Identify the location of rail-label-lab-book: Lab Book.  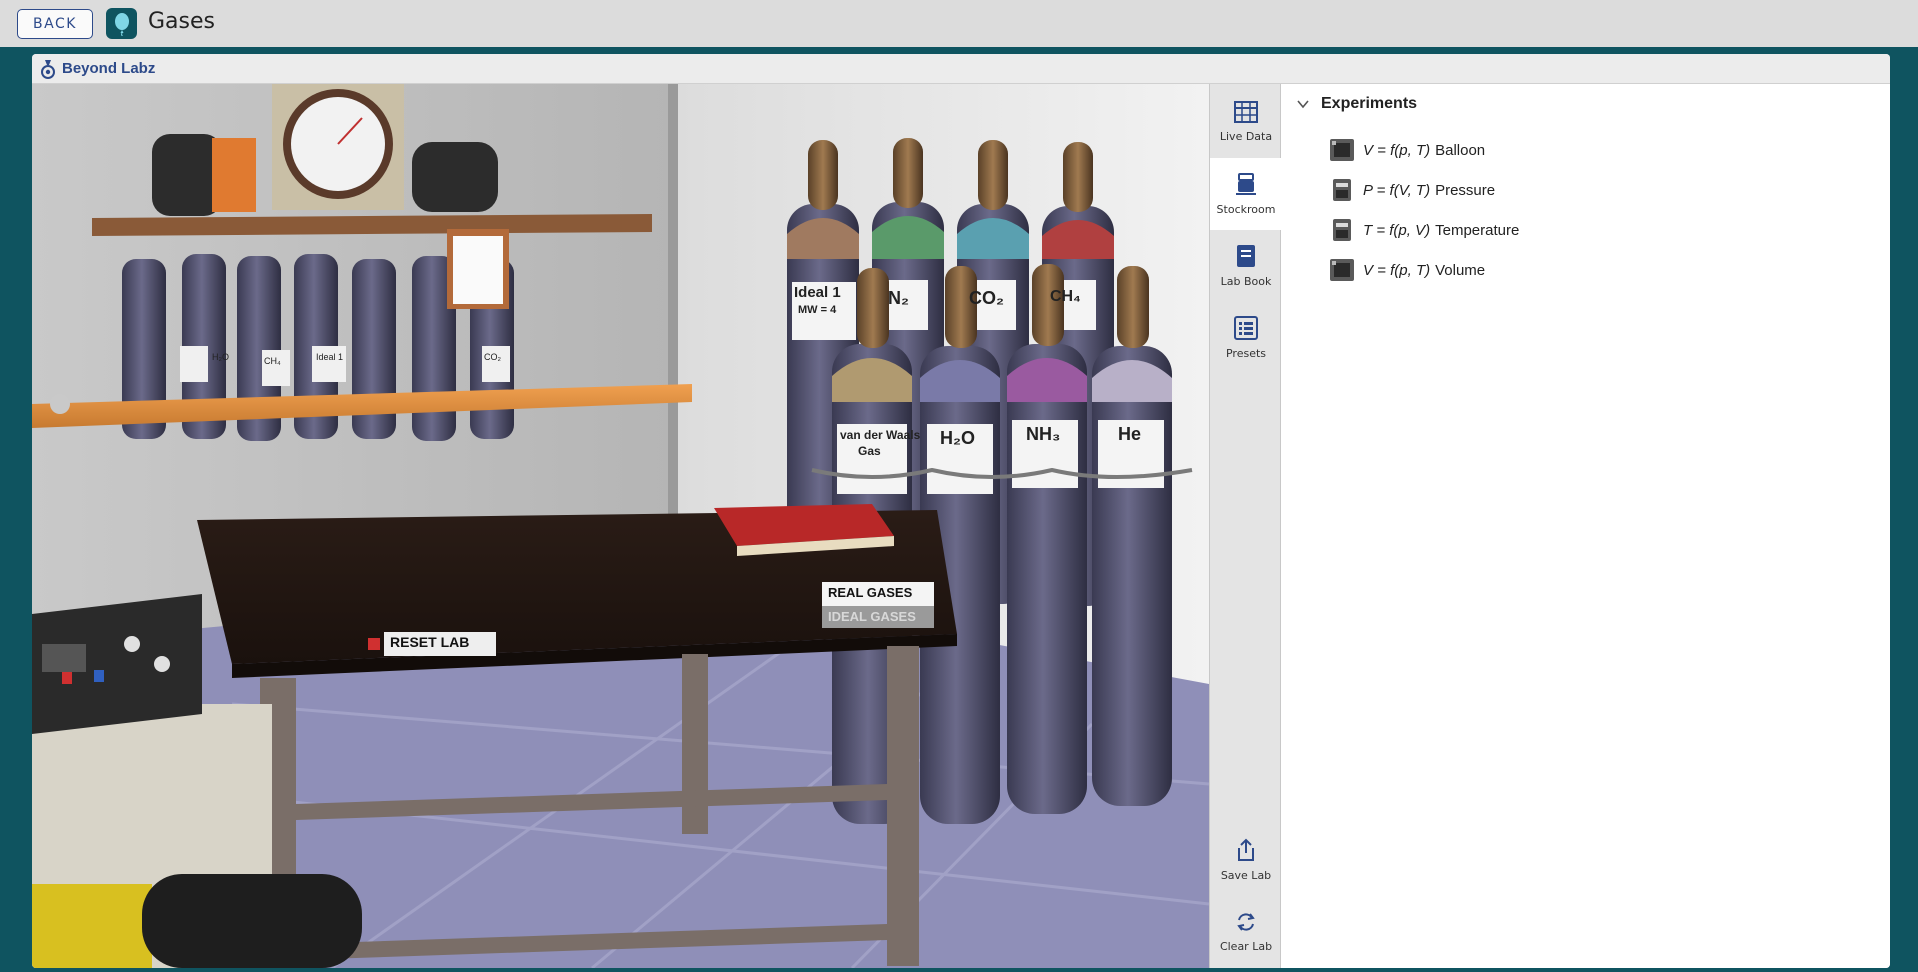
(1246, 281).